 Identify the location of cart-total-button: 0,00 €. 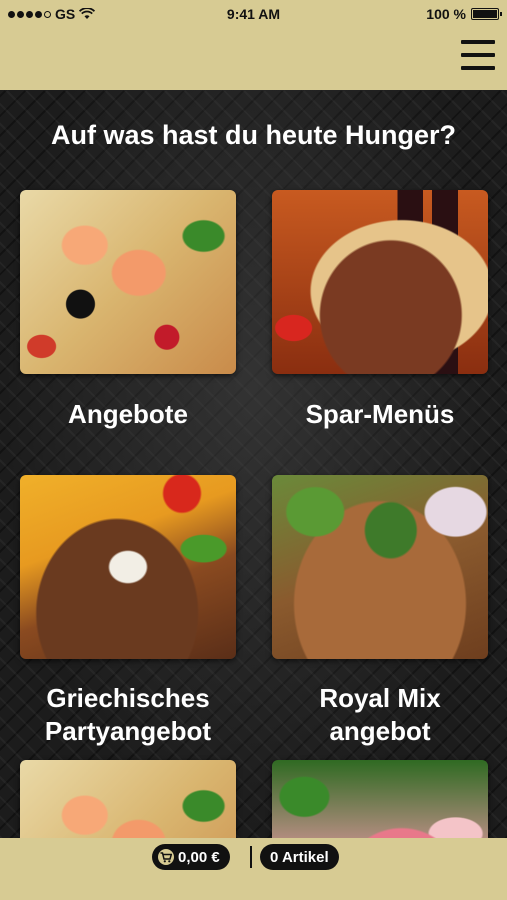
(191, 857).